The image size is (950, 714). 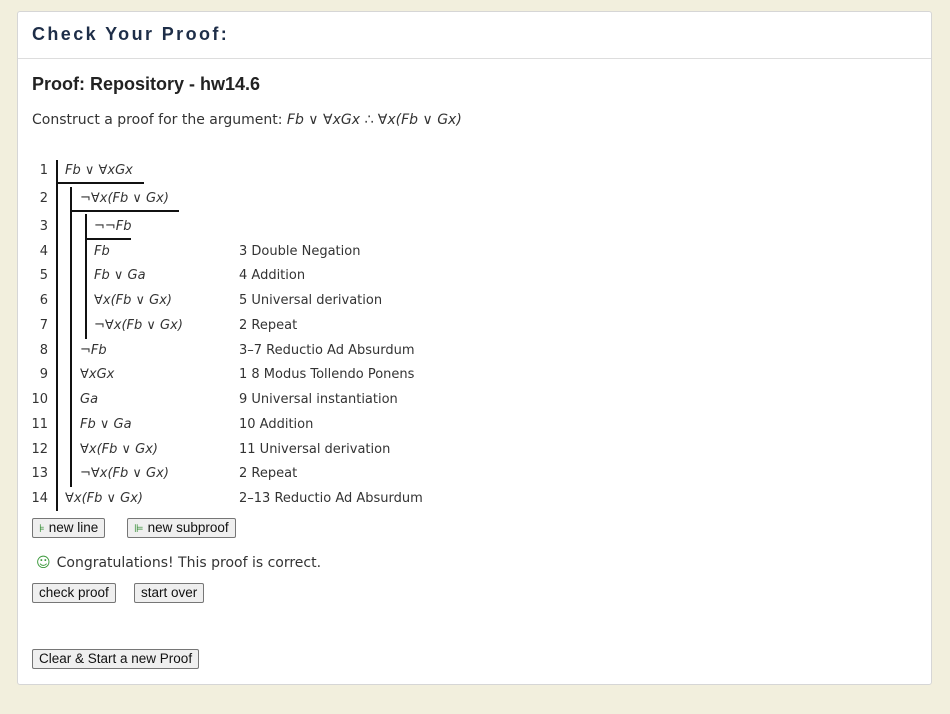 I want to click on status-message: ☺ Congratulations! This proof is correct., so click(x=178, y=563).